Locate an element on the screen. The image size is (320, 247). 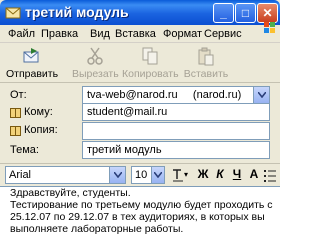
to-value: student@mail.ru is located at coordinates (127, 112).